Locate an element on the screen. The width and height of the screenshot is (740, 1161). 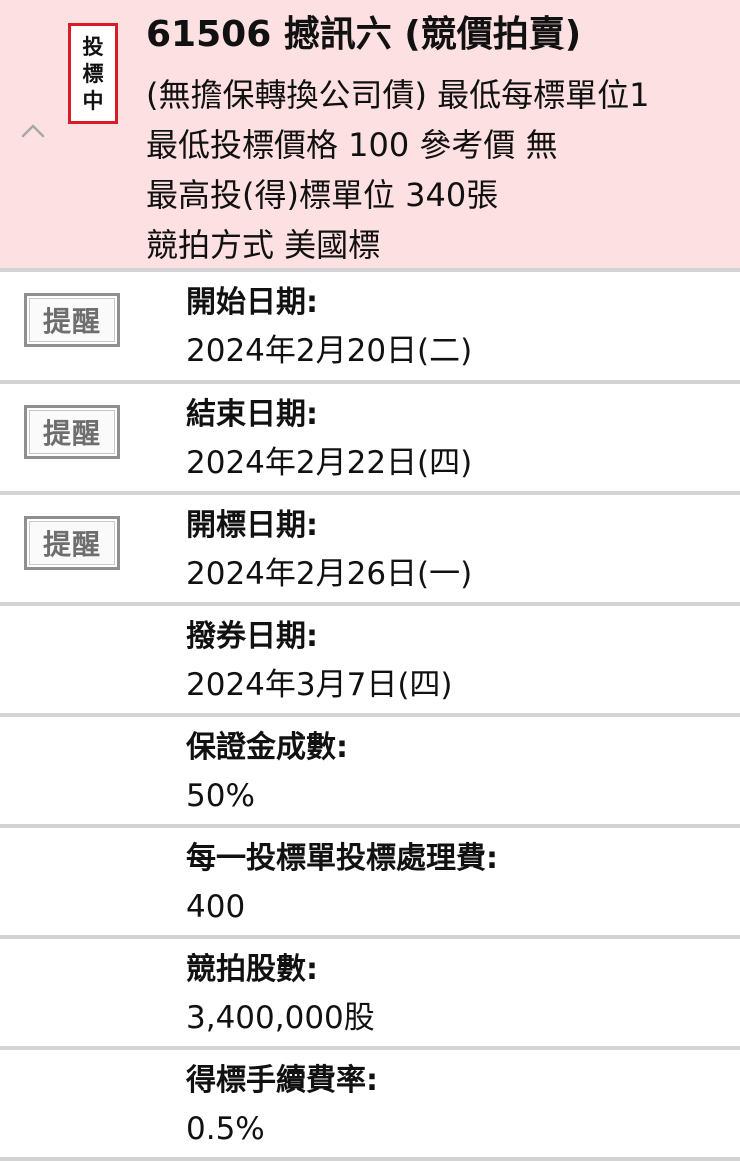
detail-value: 2024年2月20日(二) is located at coordinates (329, 351).